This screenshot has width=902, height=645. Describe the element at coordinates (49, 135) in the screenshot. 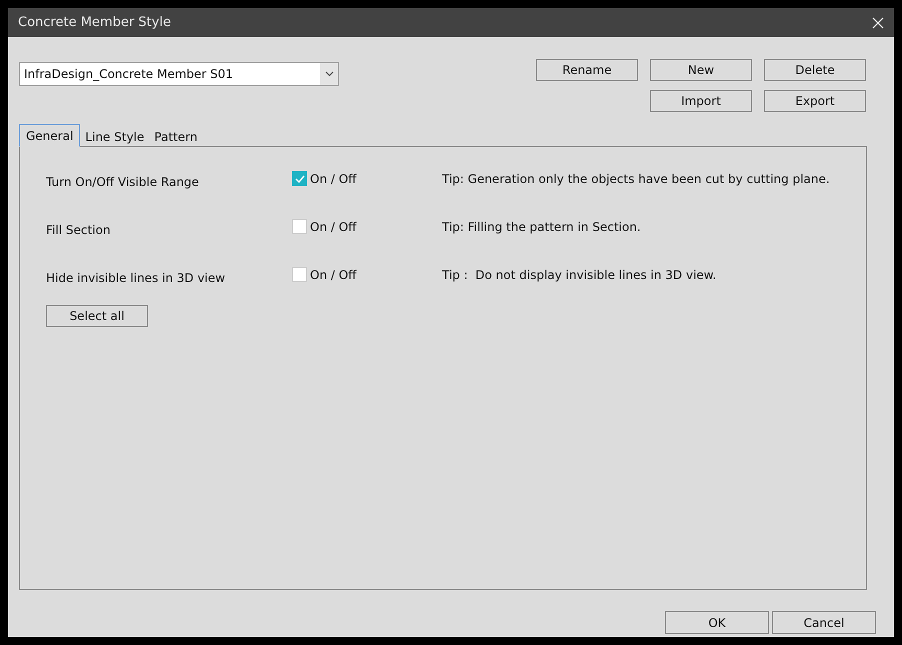

I see `tab: General` at that location.